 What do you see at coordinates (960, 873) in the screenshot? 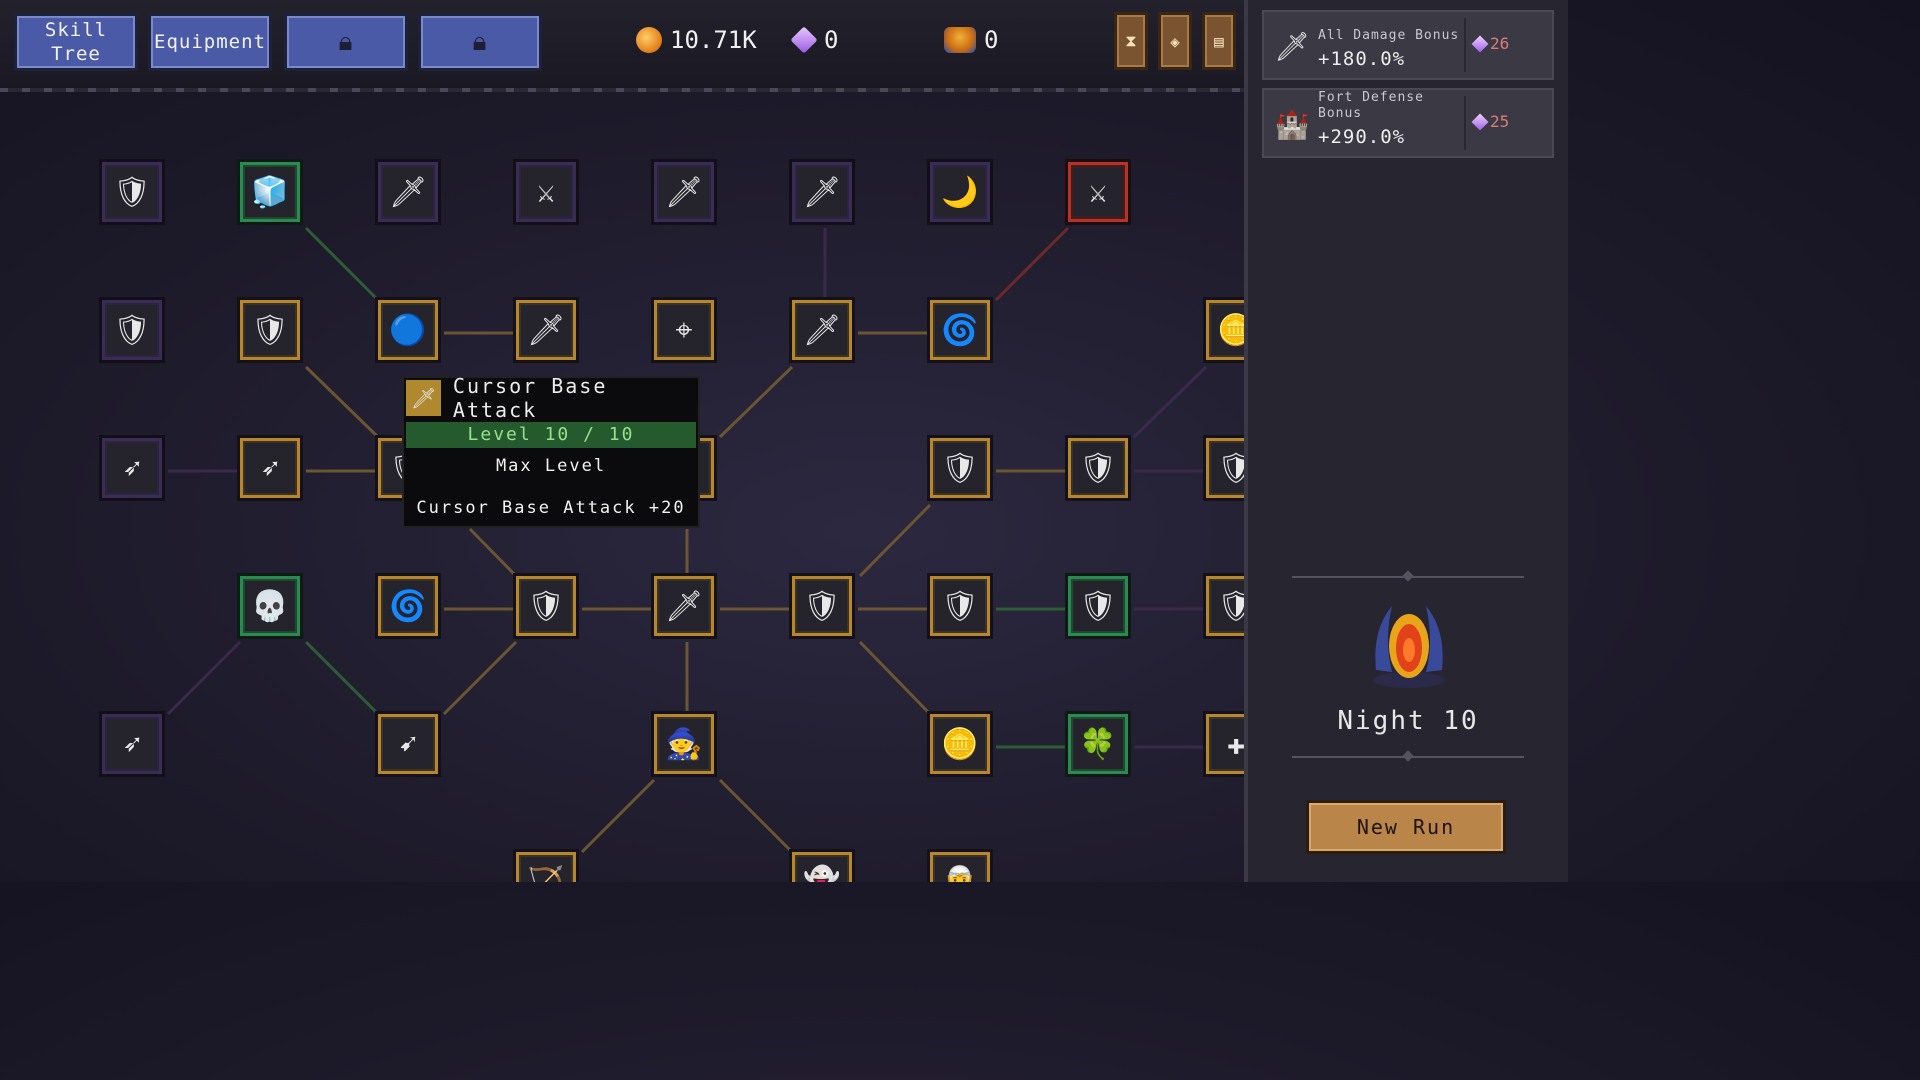
I see `mage-icon: 🧝` at bounding box center [960, 873].